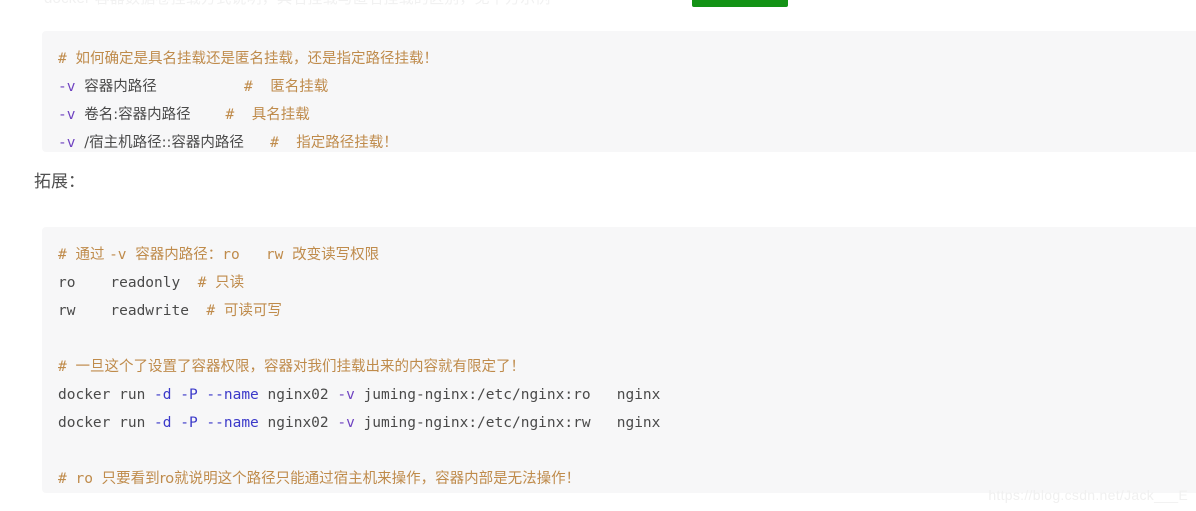 Image resolution: width=1196 pixels, height=511 pixels. What do you see at coordinates (215, 310) in the screenshot?
I see `permissions-token-3-2: #` at bounding box center [215, 310].